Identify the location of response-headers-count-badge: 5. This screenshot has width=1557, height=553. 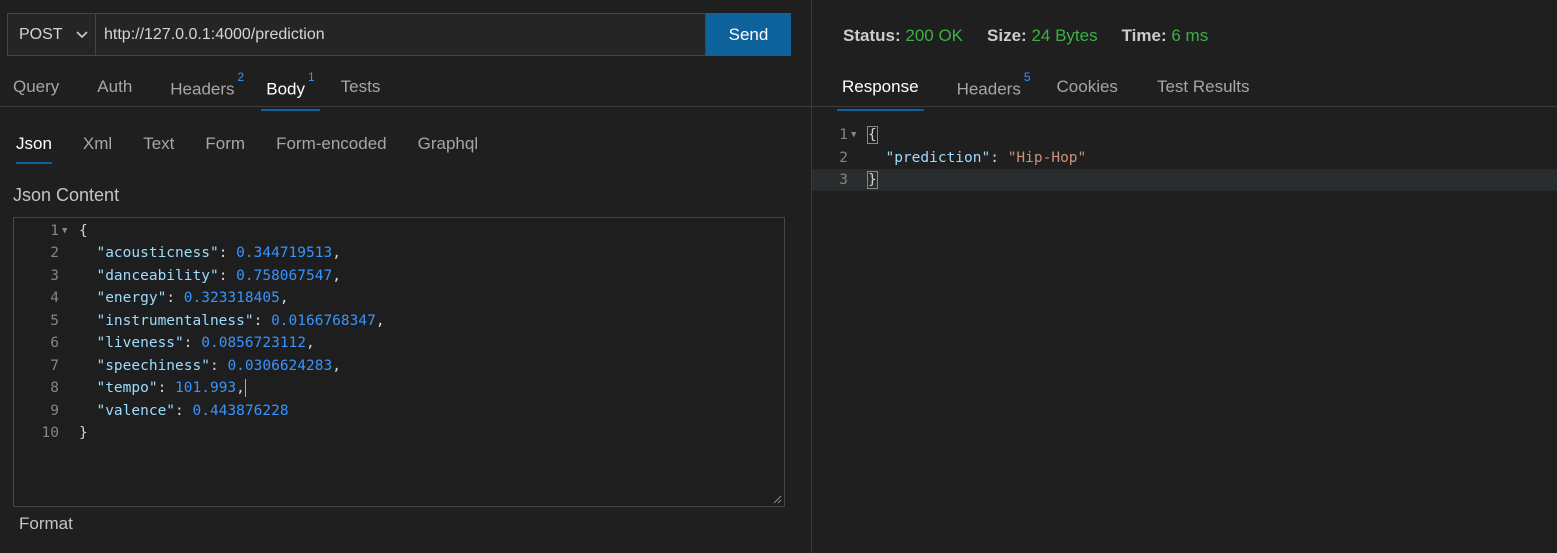
(1027, 77).